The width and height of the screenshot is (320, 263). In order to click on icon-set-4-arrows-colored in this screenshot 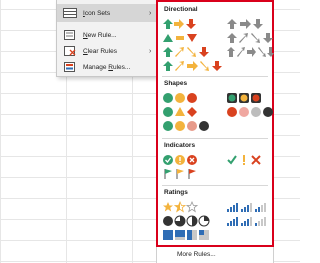, I will do `click(186, 52)`.